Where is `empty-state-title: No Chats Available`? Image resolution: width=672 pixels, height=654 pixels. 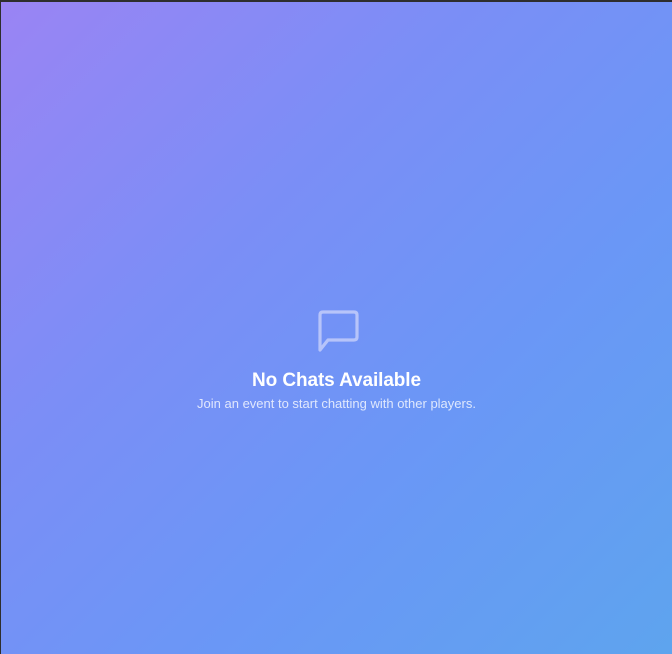
empty-state-title: No Chats Available is located at coordinates (336, 380).